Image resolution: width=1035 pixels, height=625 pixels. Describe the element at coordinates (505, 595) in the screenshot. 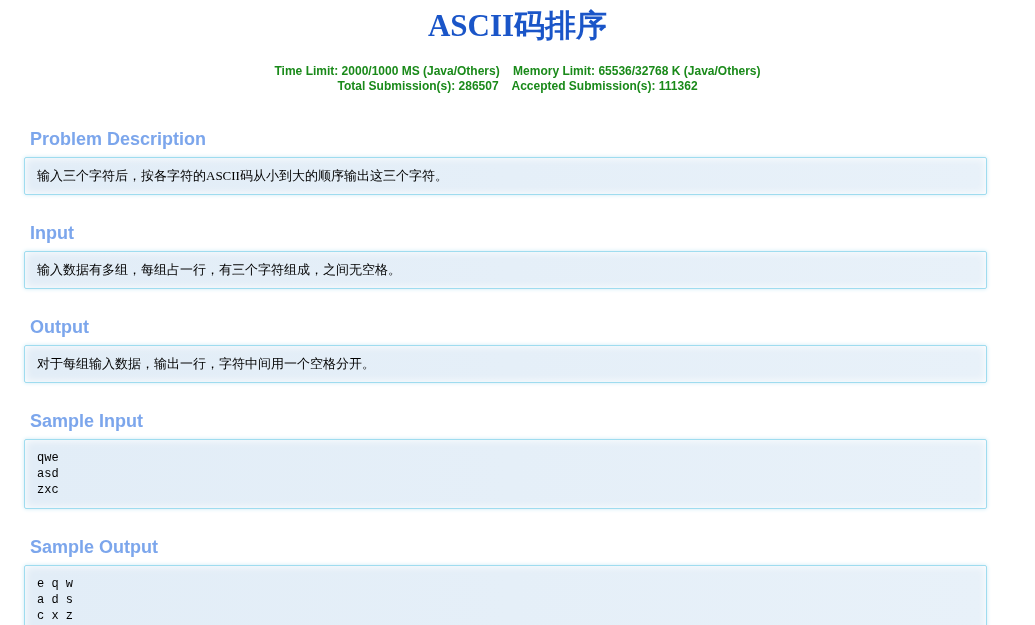

I see `sample-block: e q w a d s c x z` at that location.